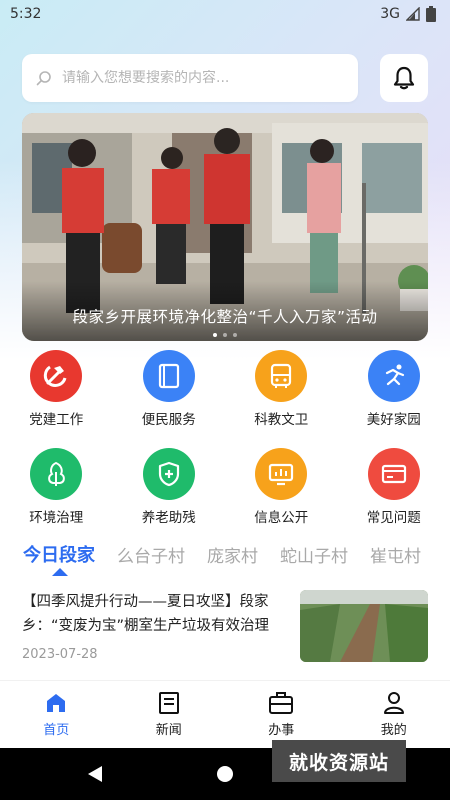 The width and height of the screenshot is (450, 800). What do you see at coordinates (151, 554) in the screenshot?
I see `tab-village-1: 么台子村` at bounding box center [151, 554].